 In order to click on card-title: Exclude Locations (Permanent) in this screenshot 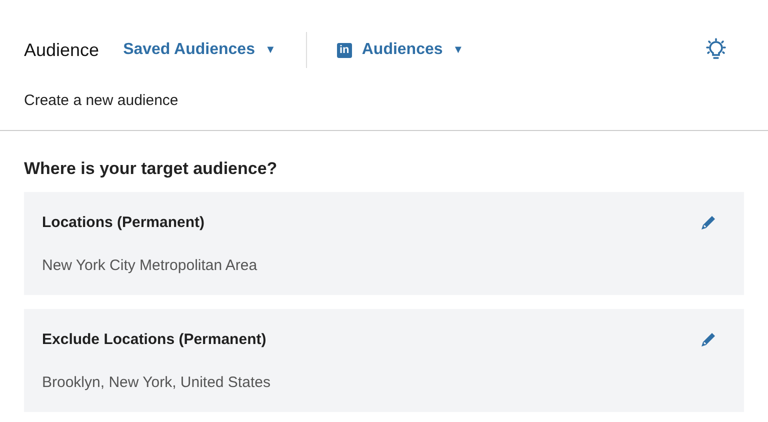, I will do `click(154, 339)`.